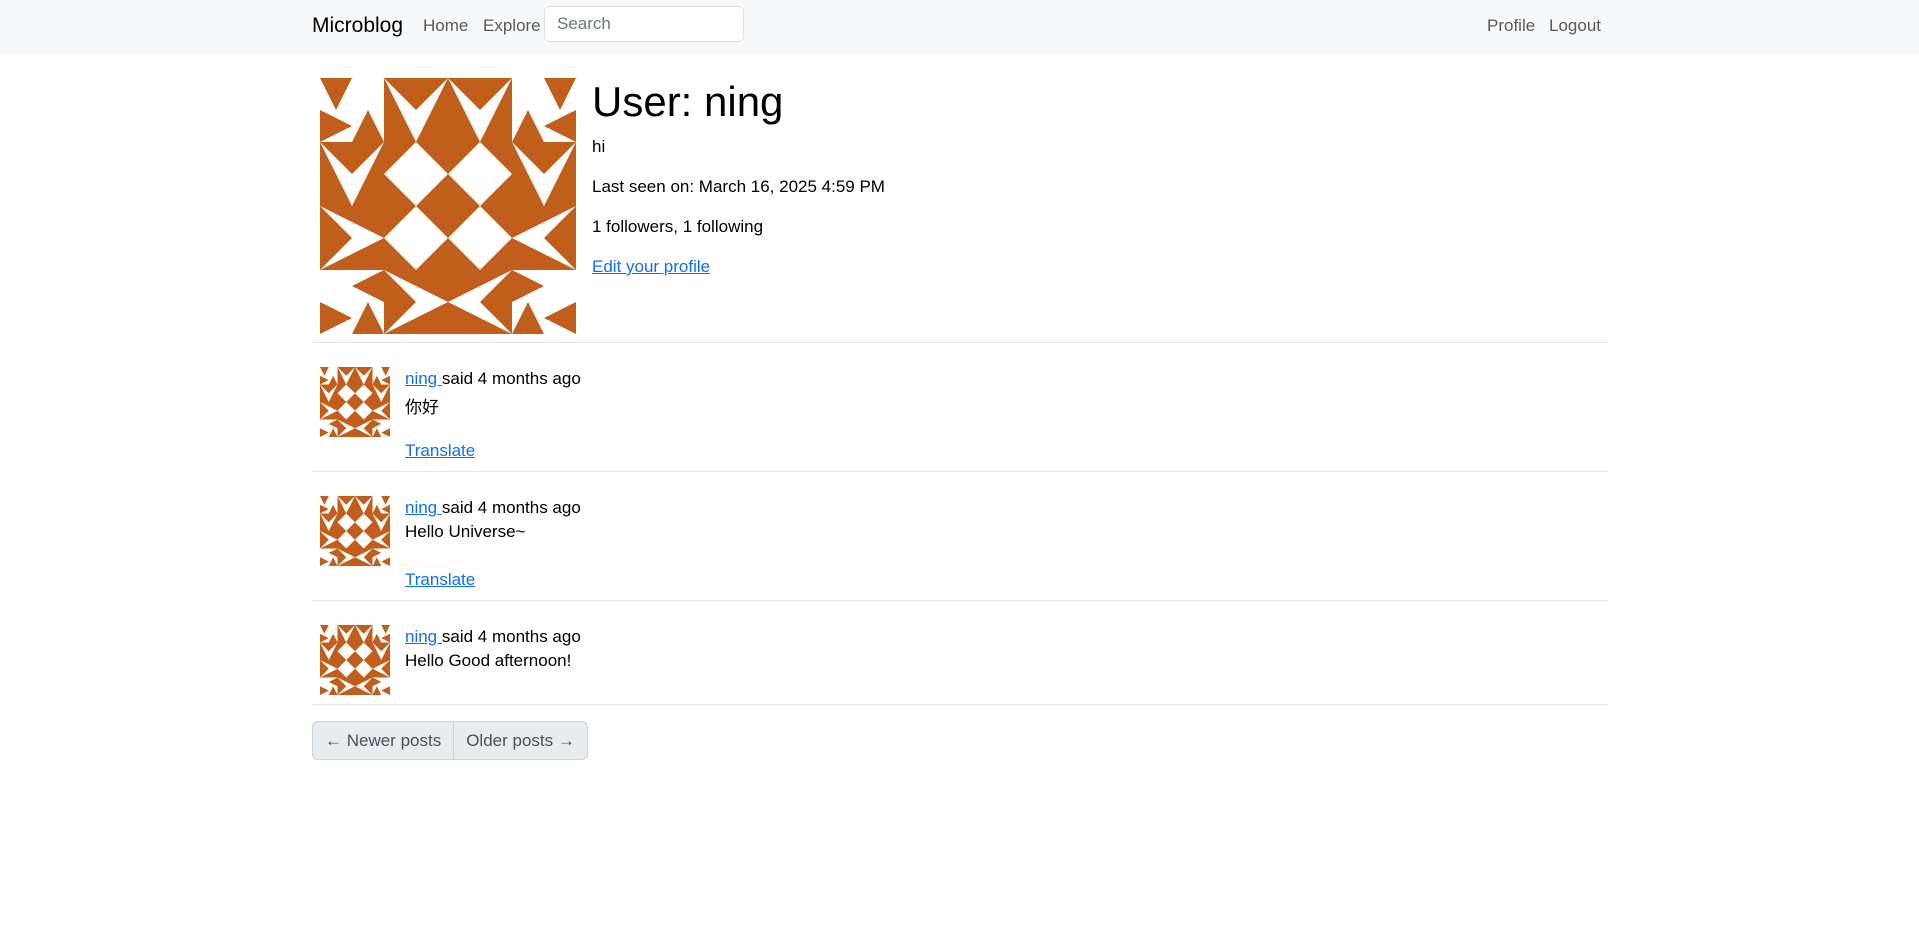 This screenshot has height=931, width=1919. What do you see at coordinates (644, 24) in the screenshot?
I see `search-input` at bounding box center [644, 24].